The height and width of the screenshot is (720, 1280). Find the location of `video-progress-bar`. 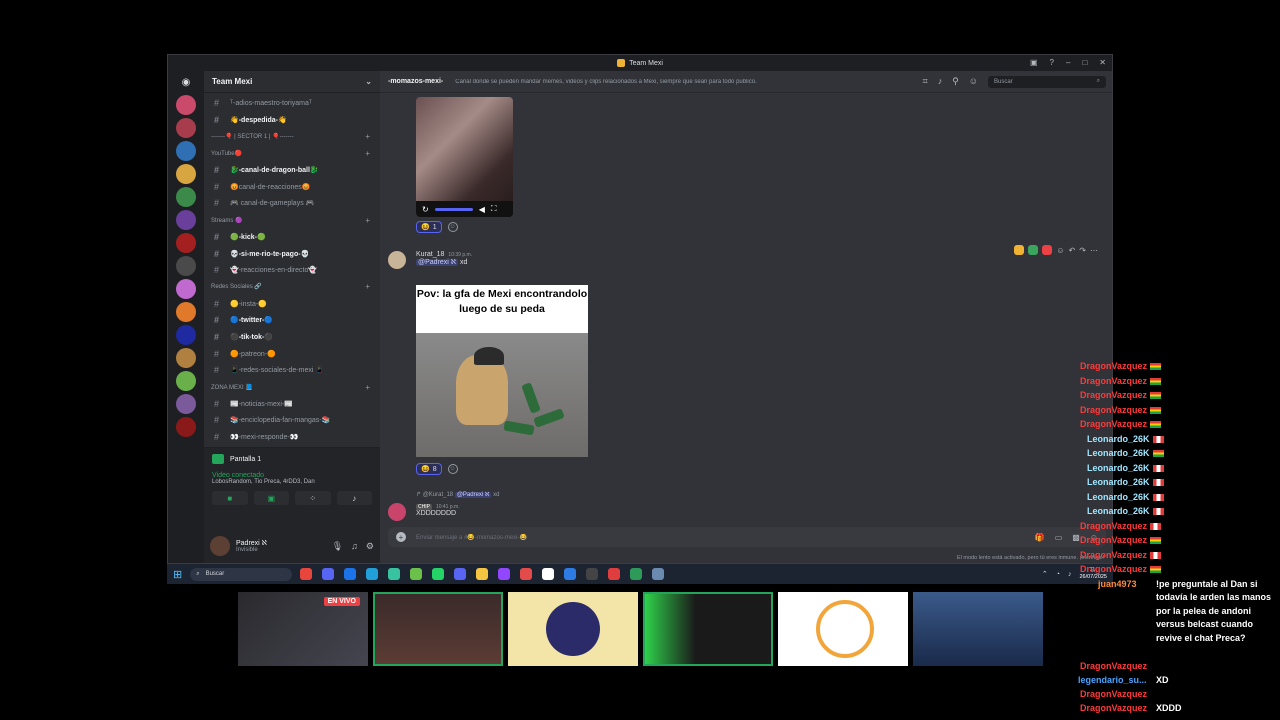

video-progress-bar is located at coordinates (453, 209).